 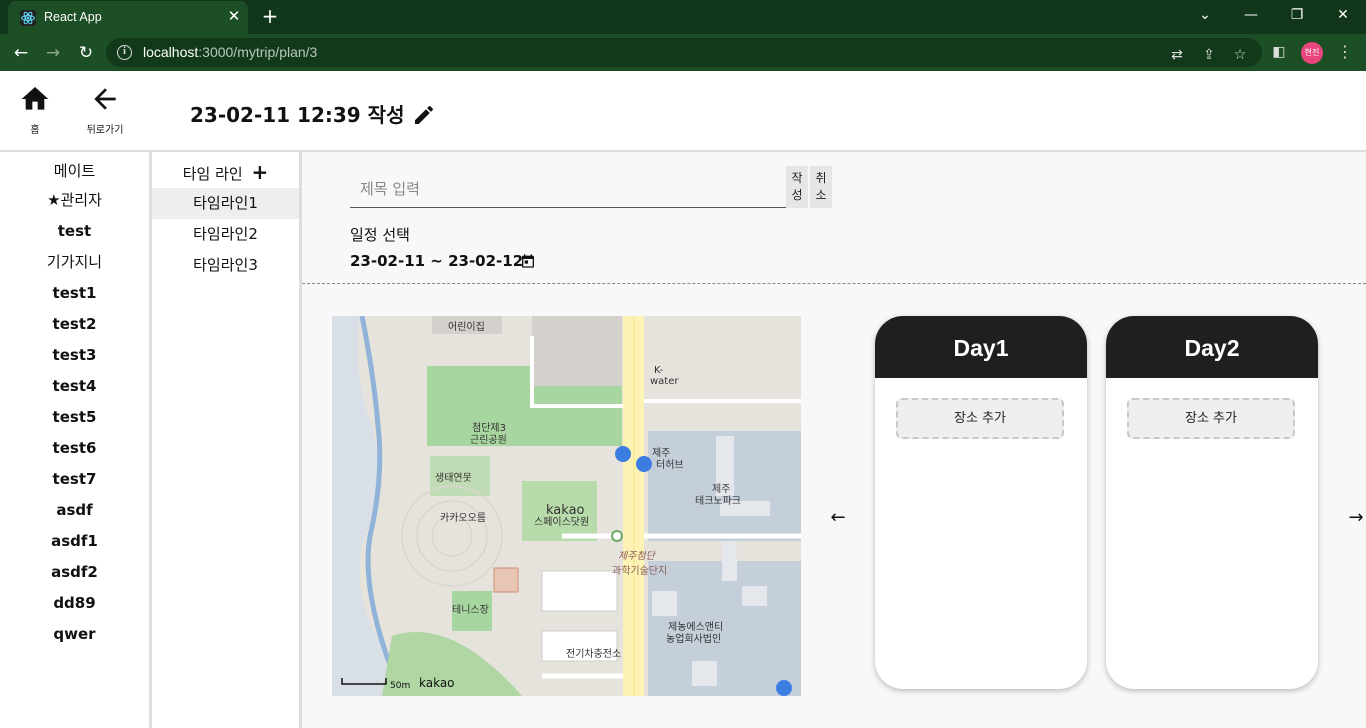 I want to click on map-label: 테니스장, so click(x=470, y=610).